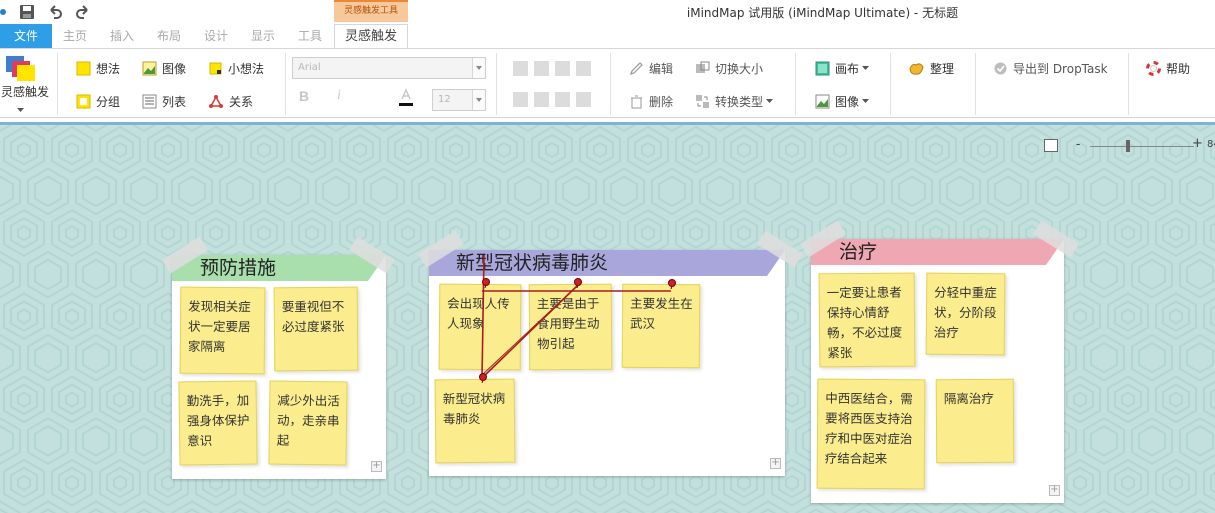 The width and height of the screenshot is (1215, 513). I want to click on align-bottom-justify-button, so click(583, 99).